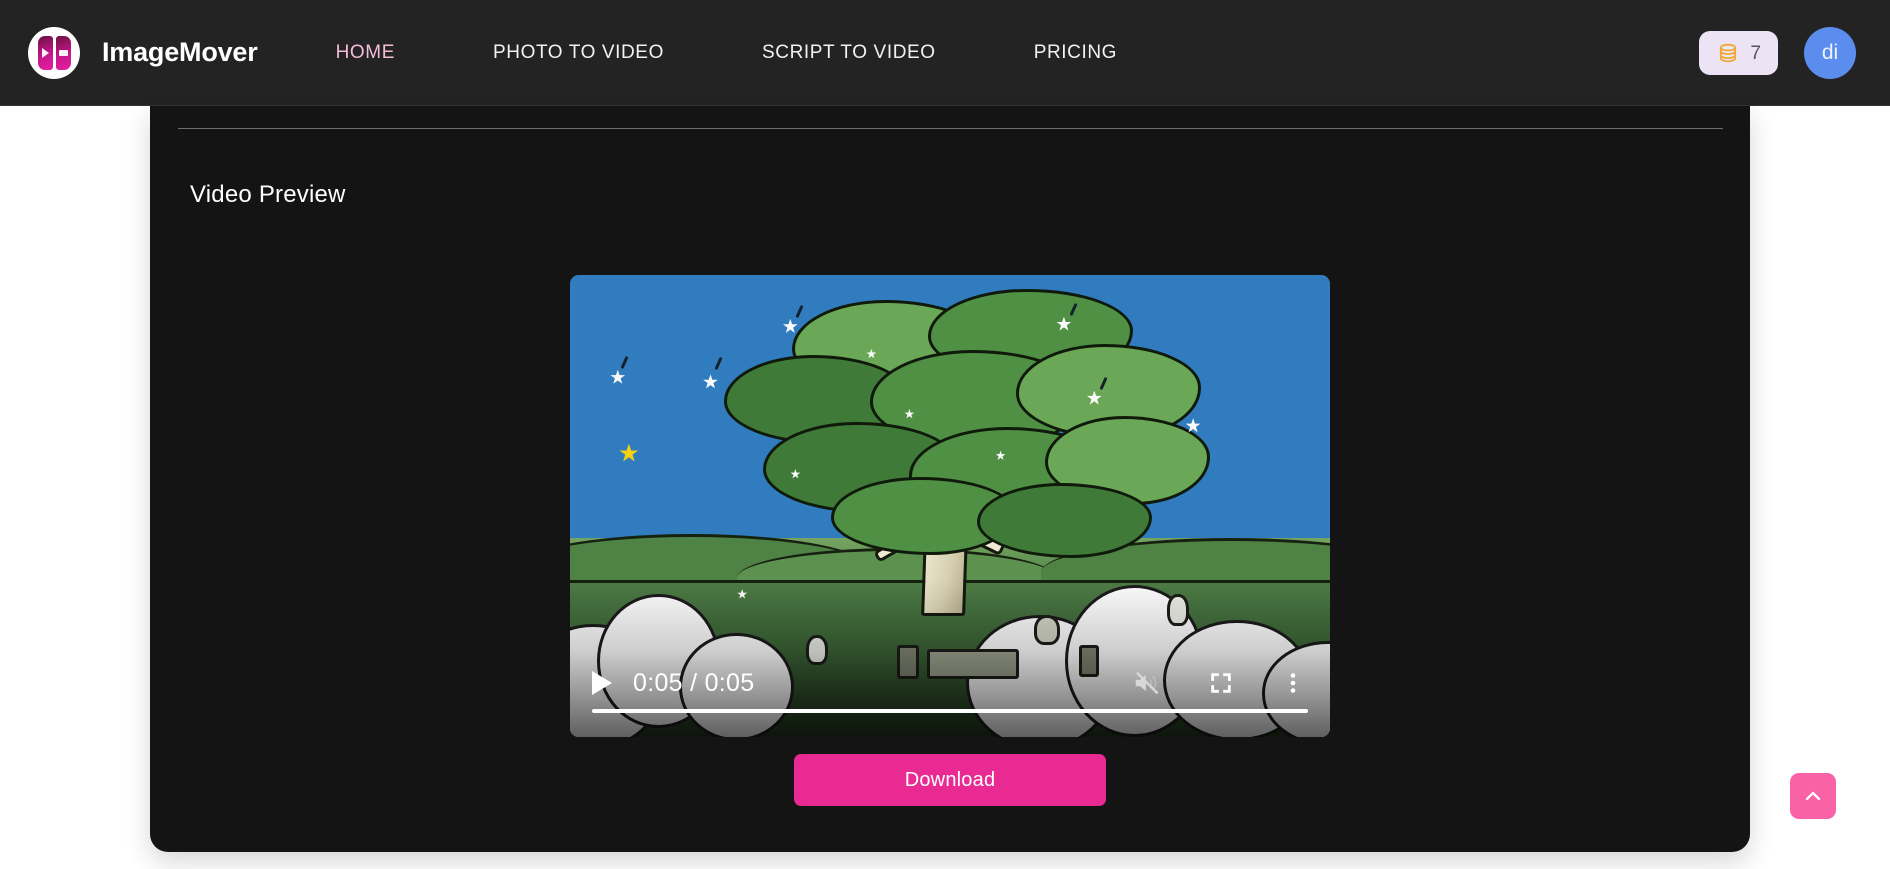 Image resolution: width=1890 pixels, height=869 pixels. I want to click on imagemover-logo-icon, so click(54, 52).